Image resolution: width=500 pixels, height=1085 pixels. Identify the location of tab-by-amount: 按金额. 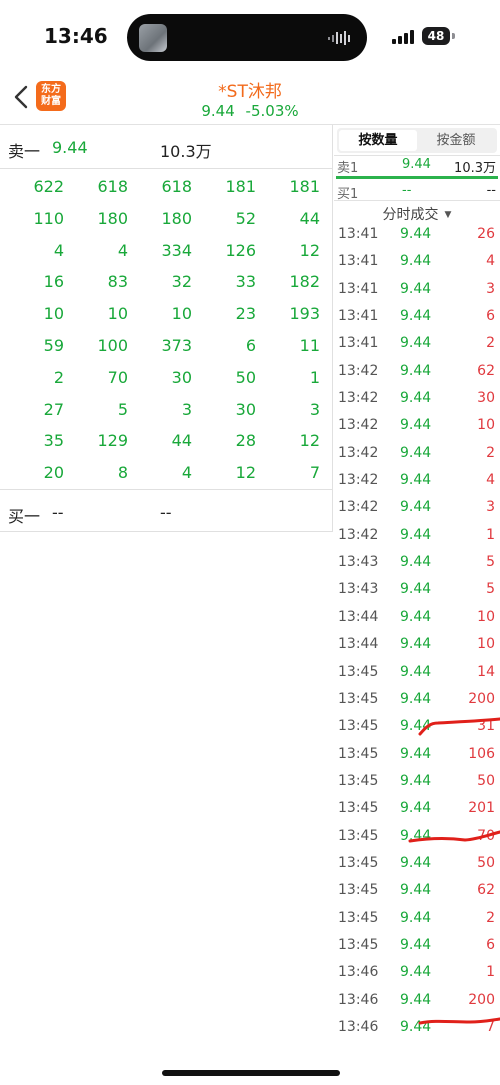
(456, 140).